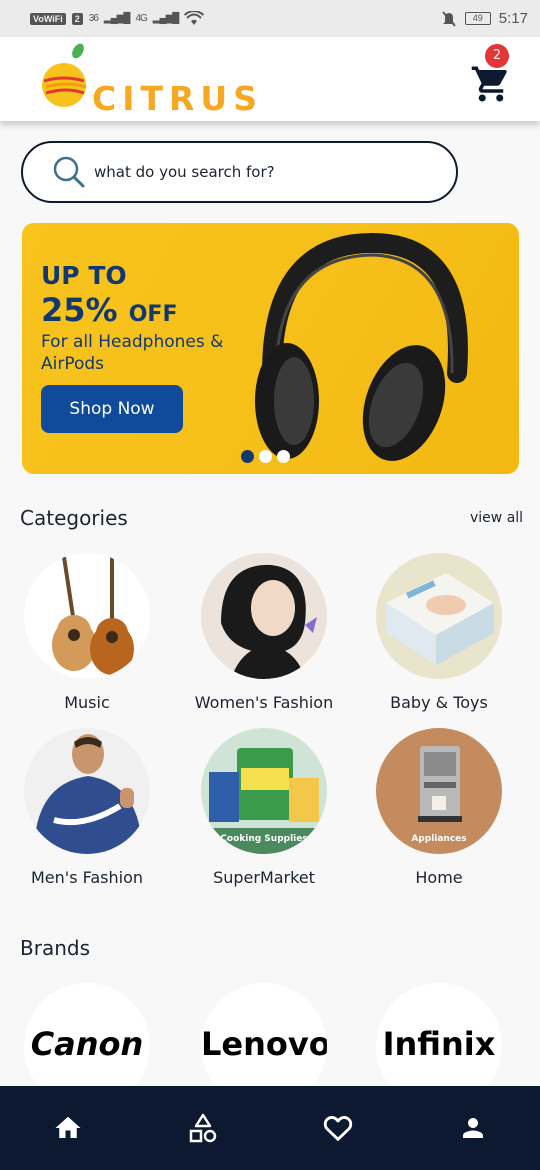 Image resolution: width=540 pixels, height=1170 pixels. What do you see at coordinates (264, 839) in the screenshot?
I see `category-caption: Cooking Supplies` at bounding box center [264, 839].